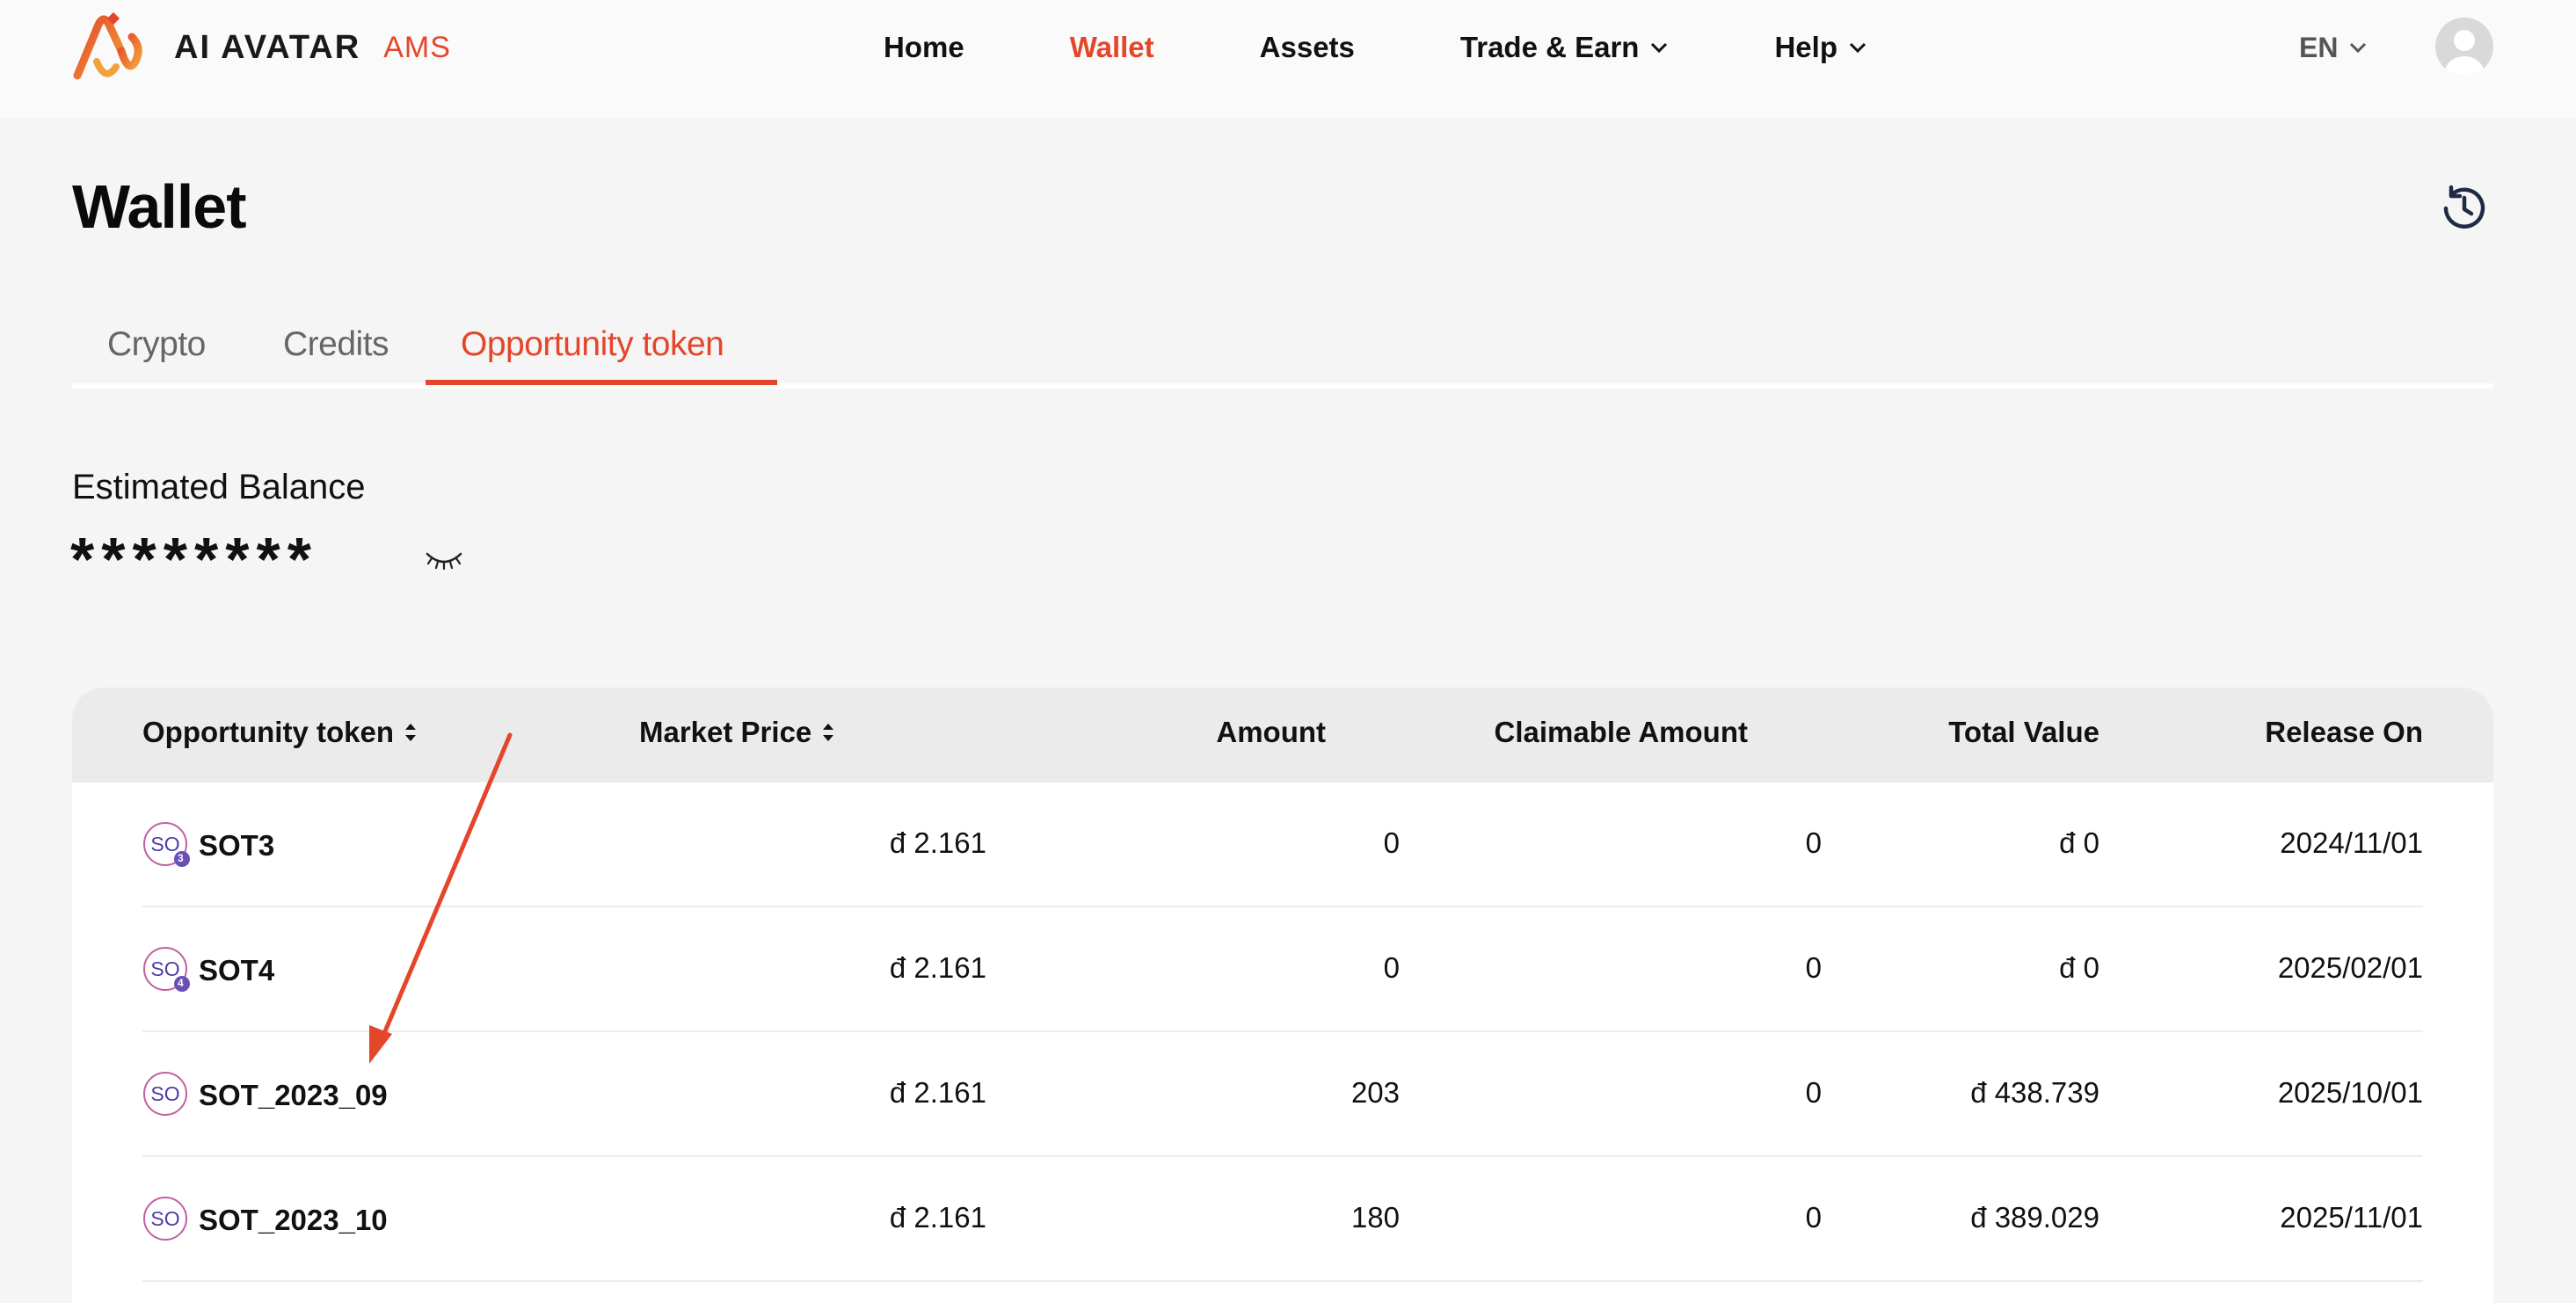 This screenshot has height=1303, width=2576. I want to click on header-label: Amount, so click(1271, 732).